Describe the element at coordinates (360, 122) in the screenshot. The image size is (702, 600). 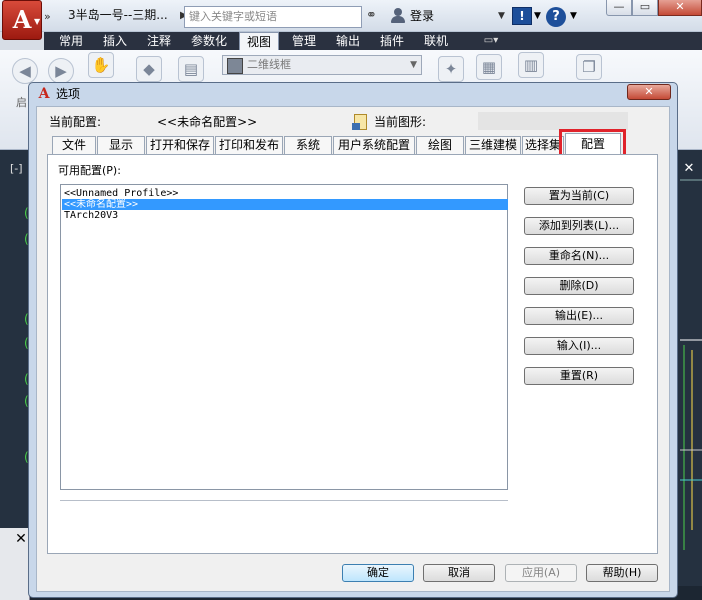
I see `drawing-file-icon` at that location.